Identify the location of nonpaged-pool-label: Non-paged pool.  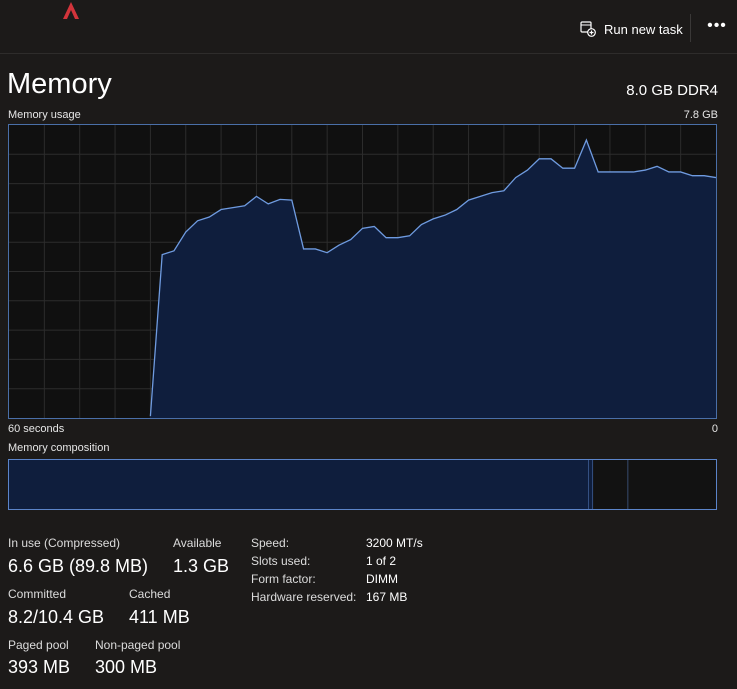
(138, 645).